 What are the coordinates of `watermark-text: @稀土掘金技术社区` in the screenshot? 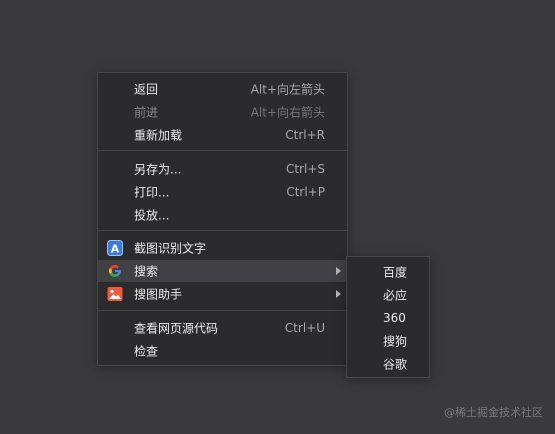 It's located at (493, 412).